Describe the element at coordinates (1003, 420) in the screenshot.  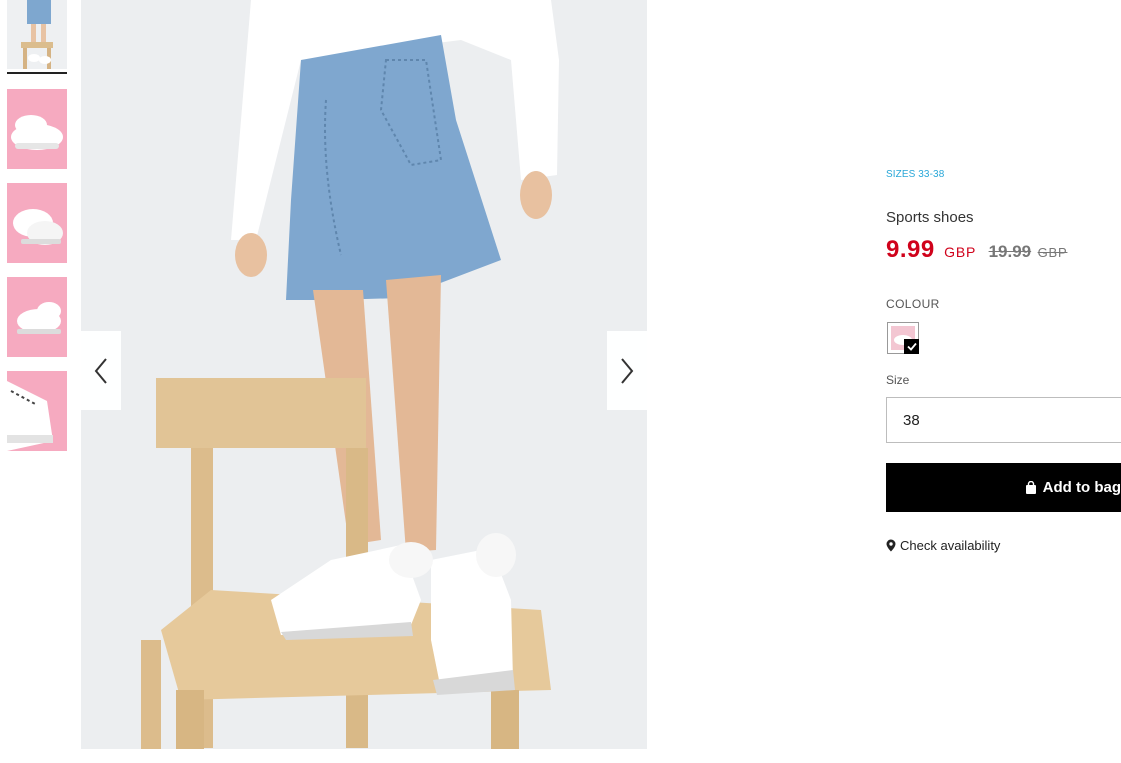
I see `size-select: 38` at that location.